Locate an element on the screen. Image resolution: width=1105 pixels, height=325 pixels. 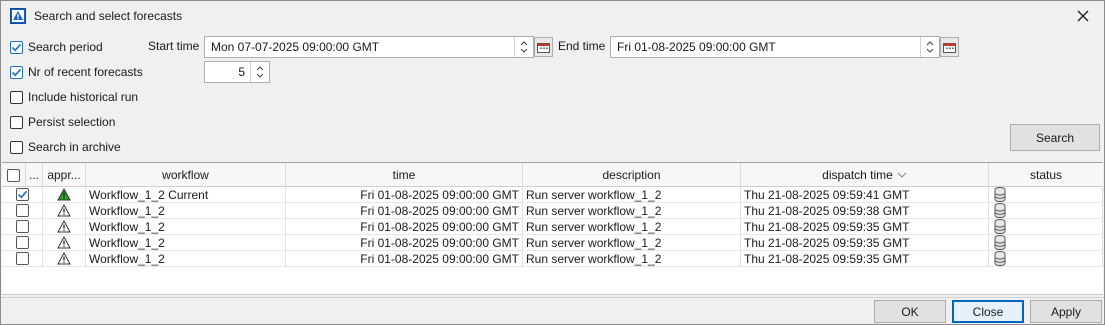
footer-divider is located at coordinates (552, 297).